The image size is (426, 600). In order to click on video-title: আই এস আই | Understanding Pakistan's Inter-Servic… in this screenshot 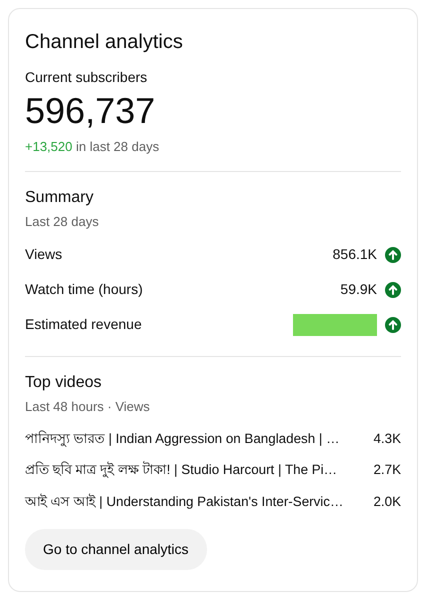, I will do `click(184, 501)`.